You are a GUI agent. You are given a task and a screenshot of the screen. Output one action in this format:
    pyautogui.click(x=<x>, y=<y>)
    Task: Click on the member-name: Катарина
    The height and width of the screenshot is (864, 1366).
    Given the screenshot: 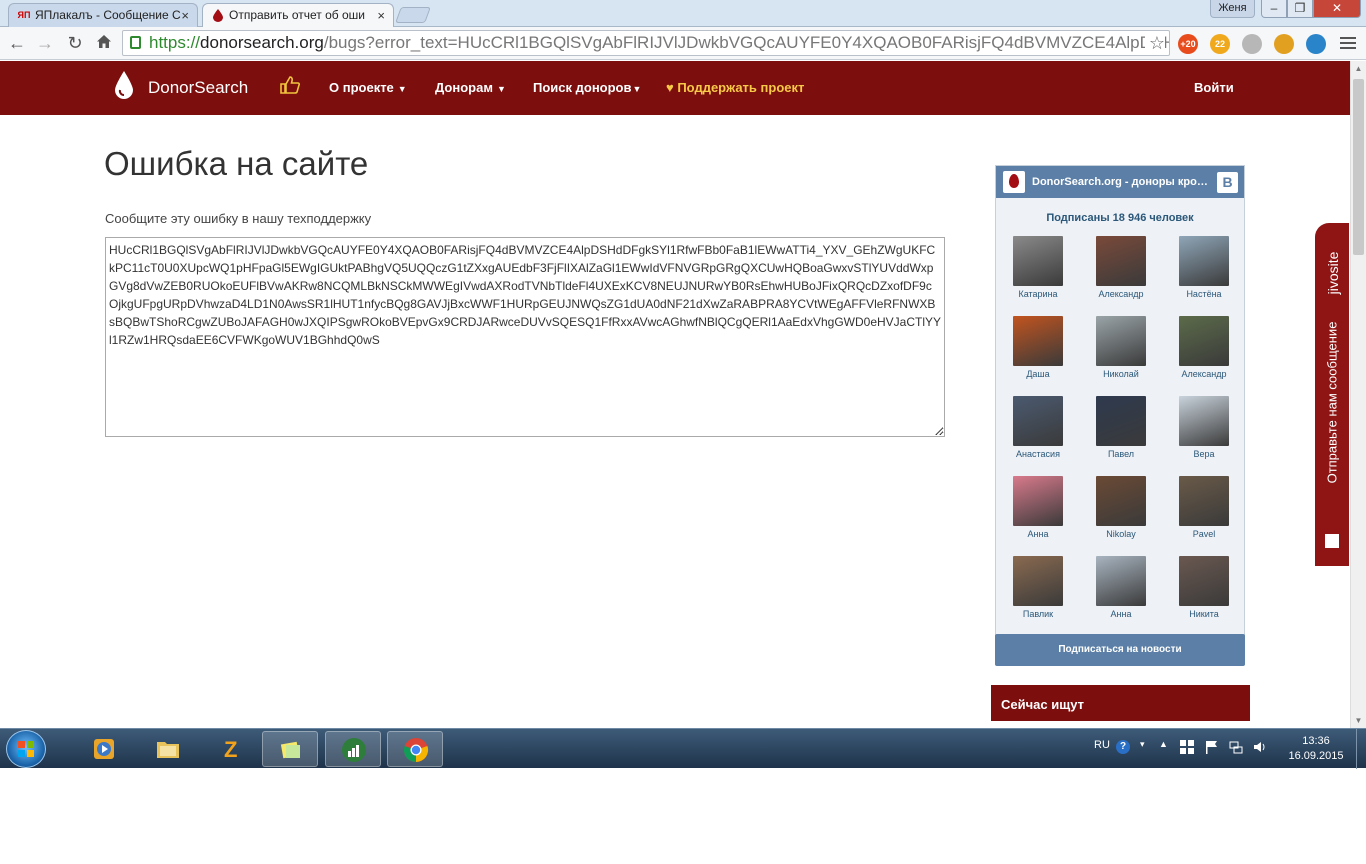 What is the action you would take?
    pyautogui.click(x=1038, y=294)
    